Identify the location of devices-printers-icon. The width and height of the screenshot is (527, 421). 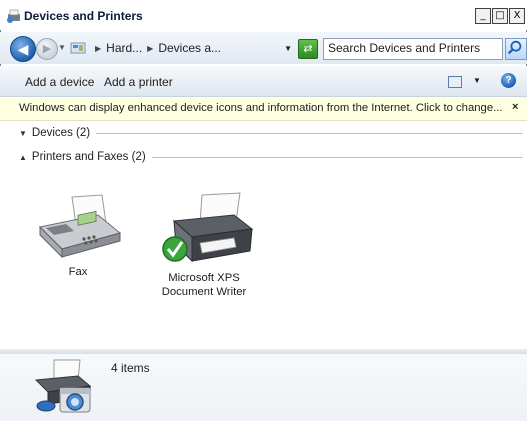
(13, 16).